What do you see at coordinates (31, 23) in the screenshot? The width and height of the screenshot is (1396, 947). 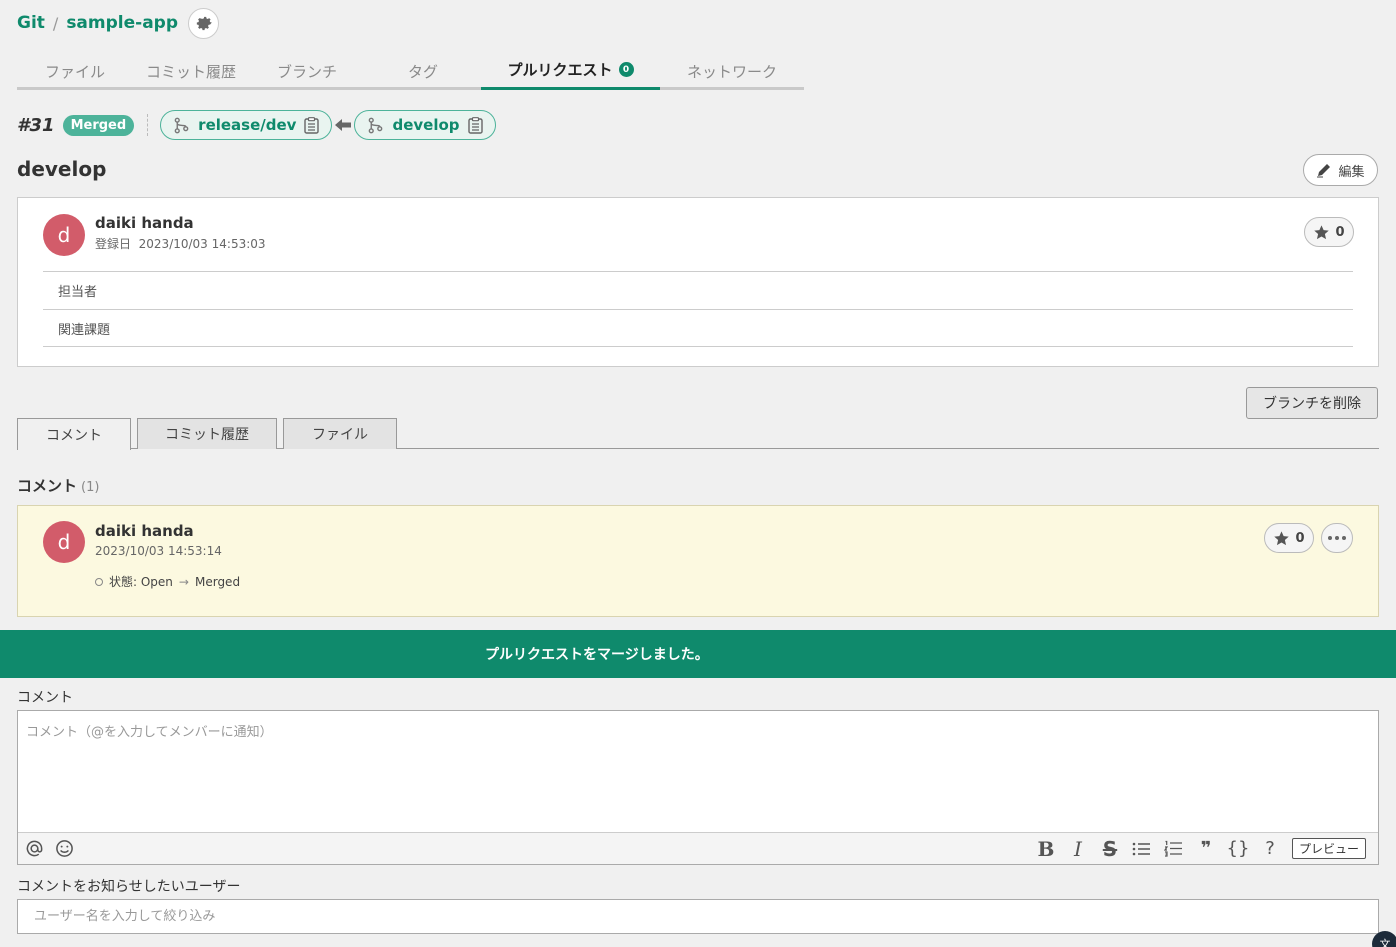 I see `breadcrumb-git-link: Git` at bounding box center [31, 23].